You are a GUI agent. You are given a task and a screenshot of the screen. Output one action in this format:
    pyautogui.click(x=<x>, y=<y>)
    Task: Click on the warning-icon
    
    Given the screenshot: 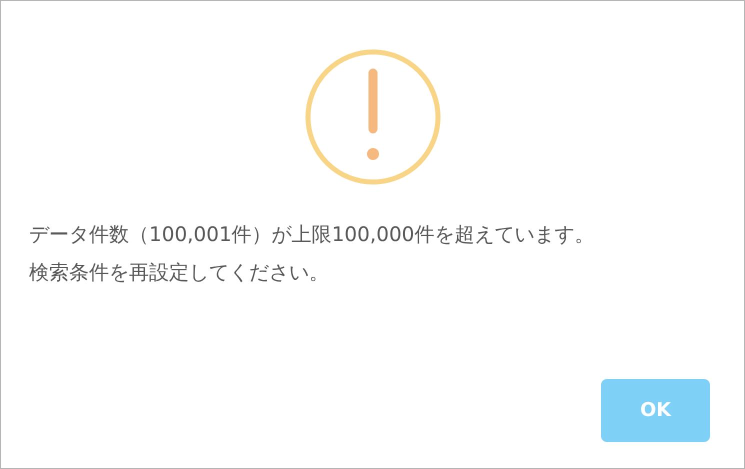 What is the action you would take?
    pyautogui.click(x=372, y=117)
    